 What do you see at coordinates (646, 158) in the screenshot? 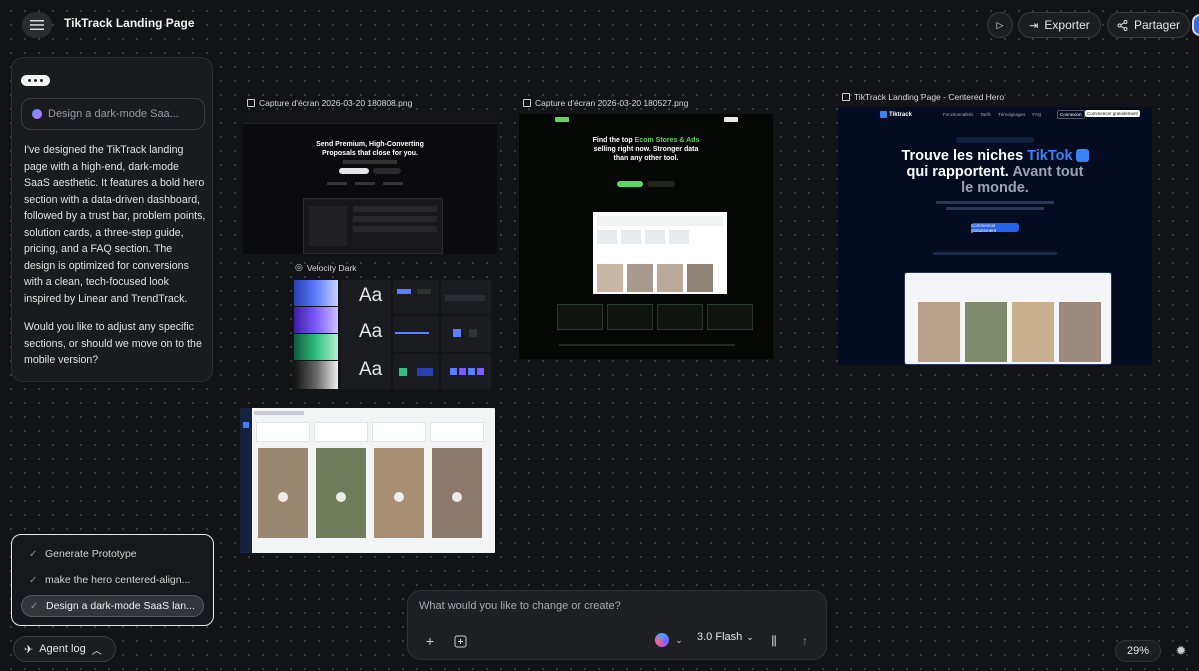
I see `frame-headline: than any other tool.` at bounding box center [646, 158].